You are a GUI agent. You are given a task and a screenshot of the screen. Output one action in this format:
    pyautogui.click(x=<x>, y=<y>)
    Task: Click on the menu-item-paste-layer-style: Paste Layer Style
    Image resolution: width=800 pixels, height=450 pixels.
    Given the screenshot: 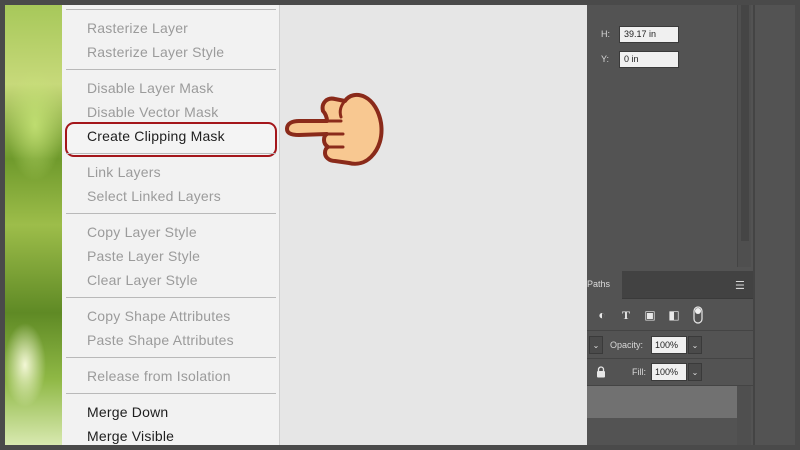 What is the action you would take?
    pyautogui.click(x=143, y=256)
    